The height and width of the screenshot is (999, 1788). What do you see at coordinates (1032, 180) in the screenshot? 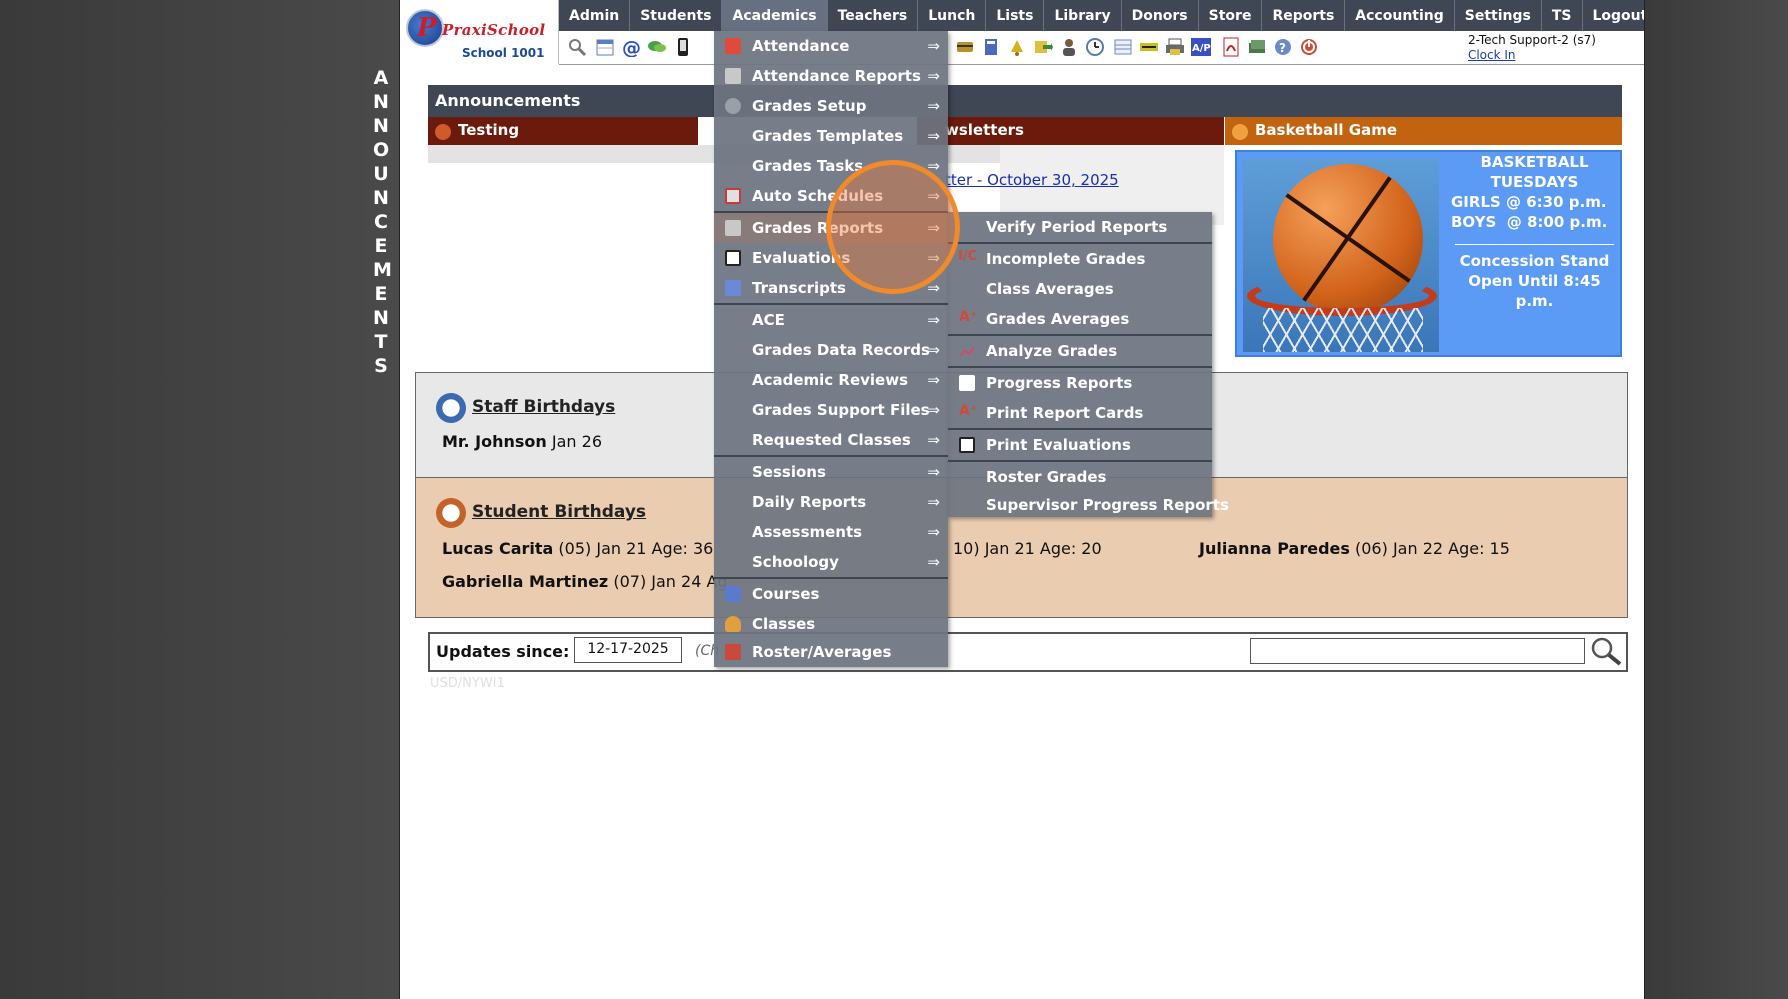
I see `newsletter-link: tter - October 30, 2025` at bounding box center [1032, 180].